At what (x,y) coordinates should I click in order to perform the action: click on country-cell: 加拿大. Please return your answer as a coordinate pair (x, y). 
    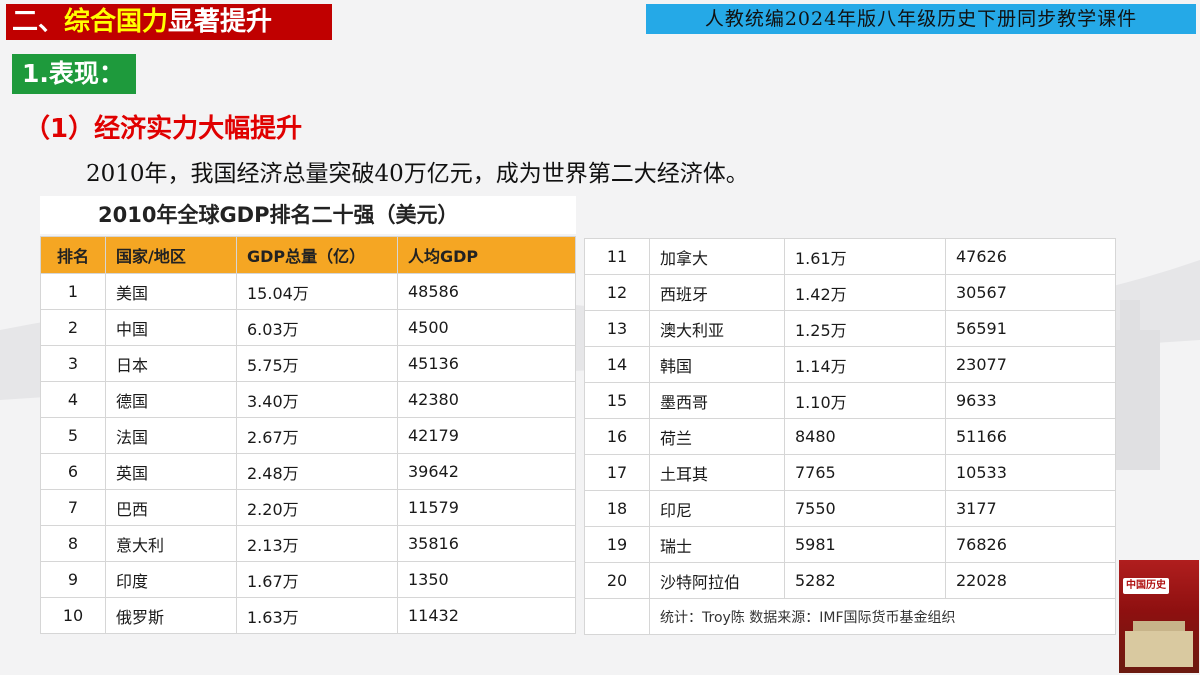
    Looking at the image, I should click on (717, 256).